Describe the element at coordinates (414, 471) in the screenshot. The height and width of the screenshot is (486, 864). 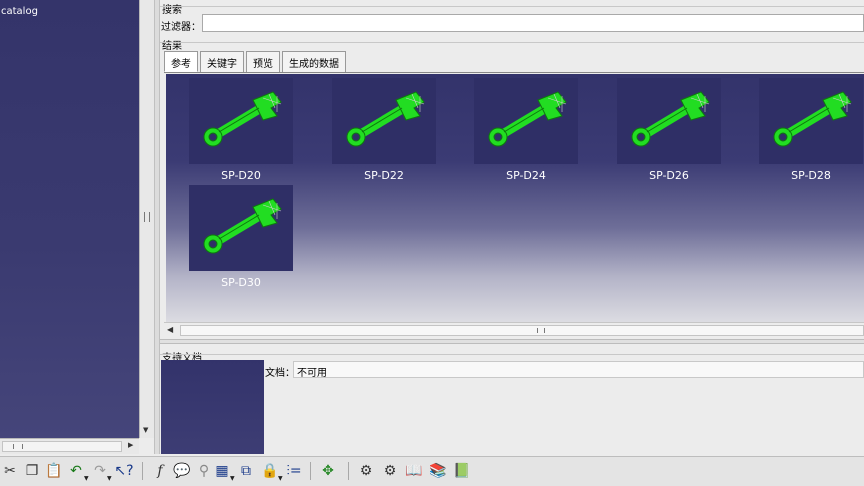
I see `catalog-icon: 📖` at that location.